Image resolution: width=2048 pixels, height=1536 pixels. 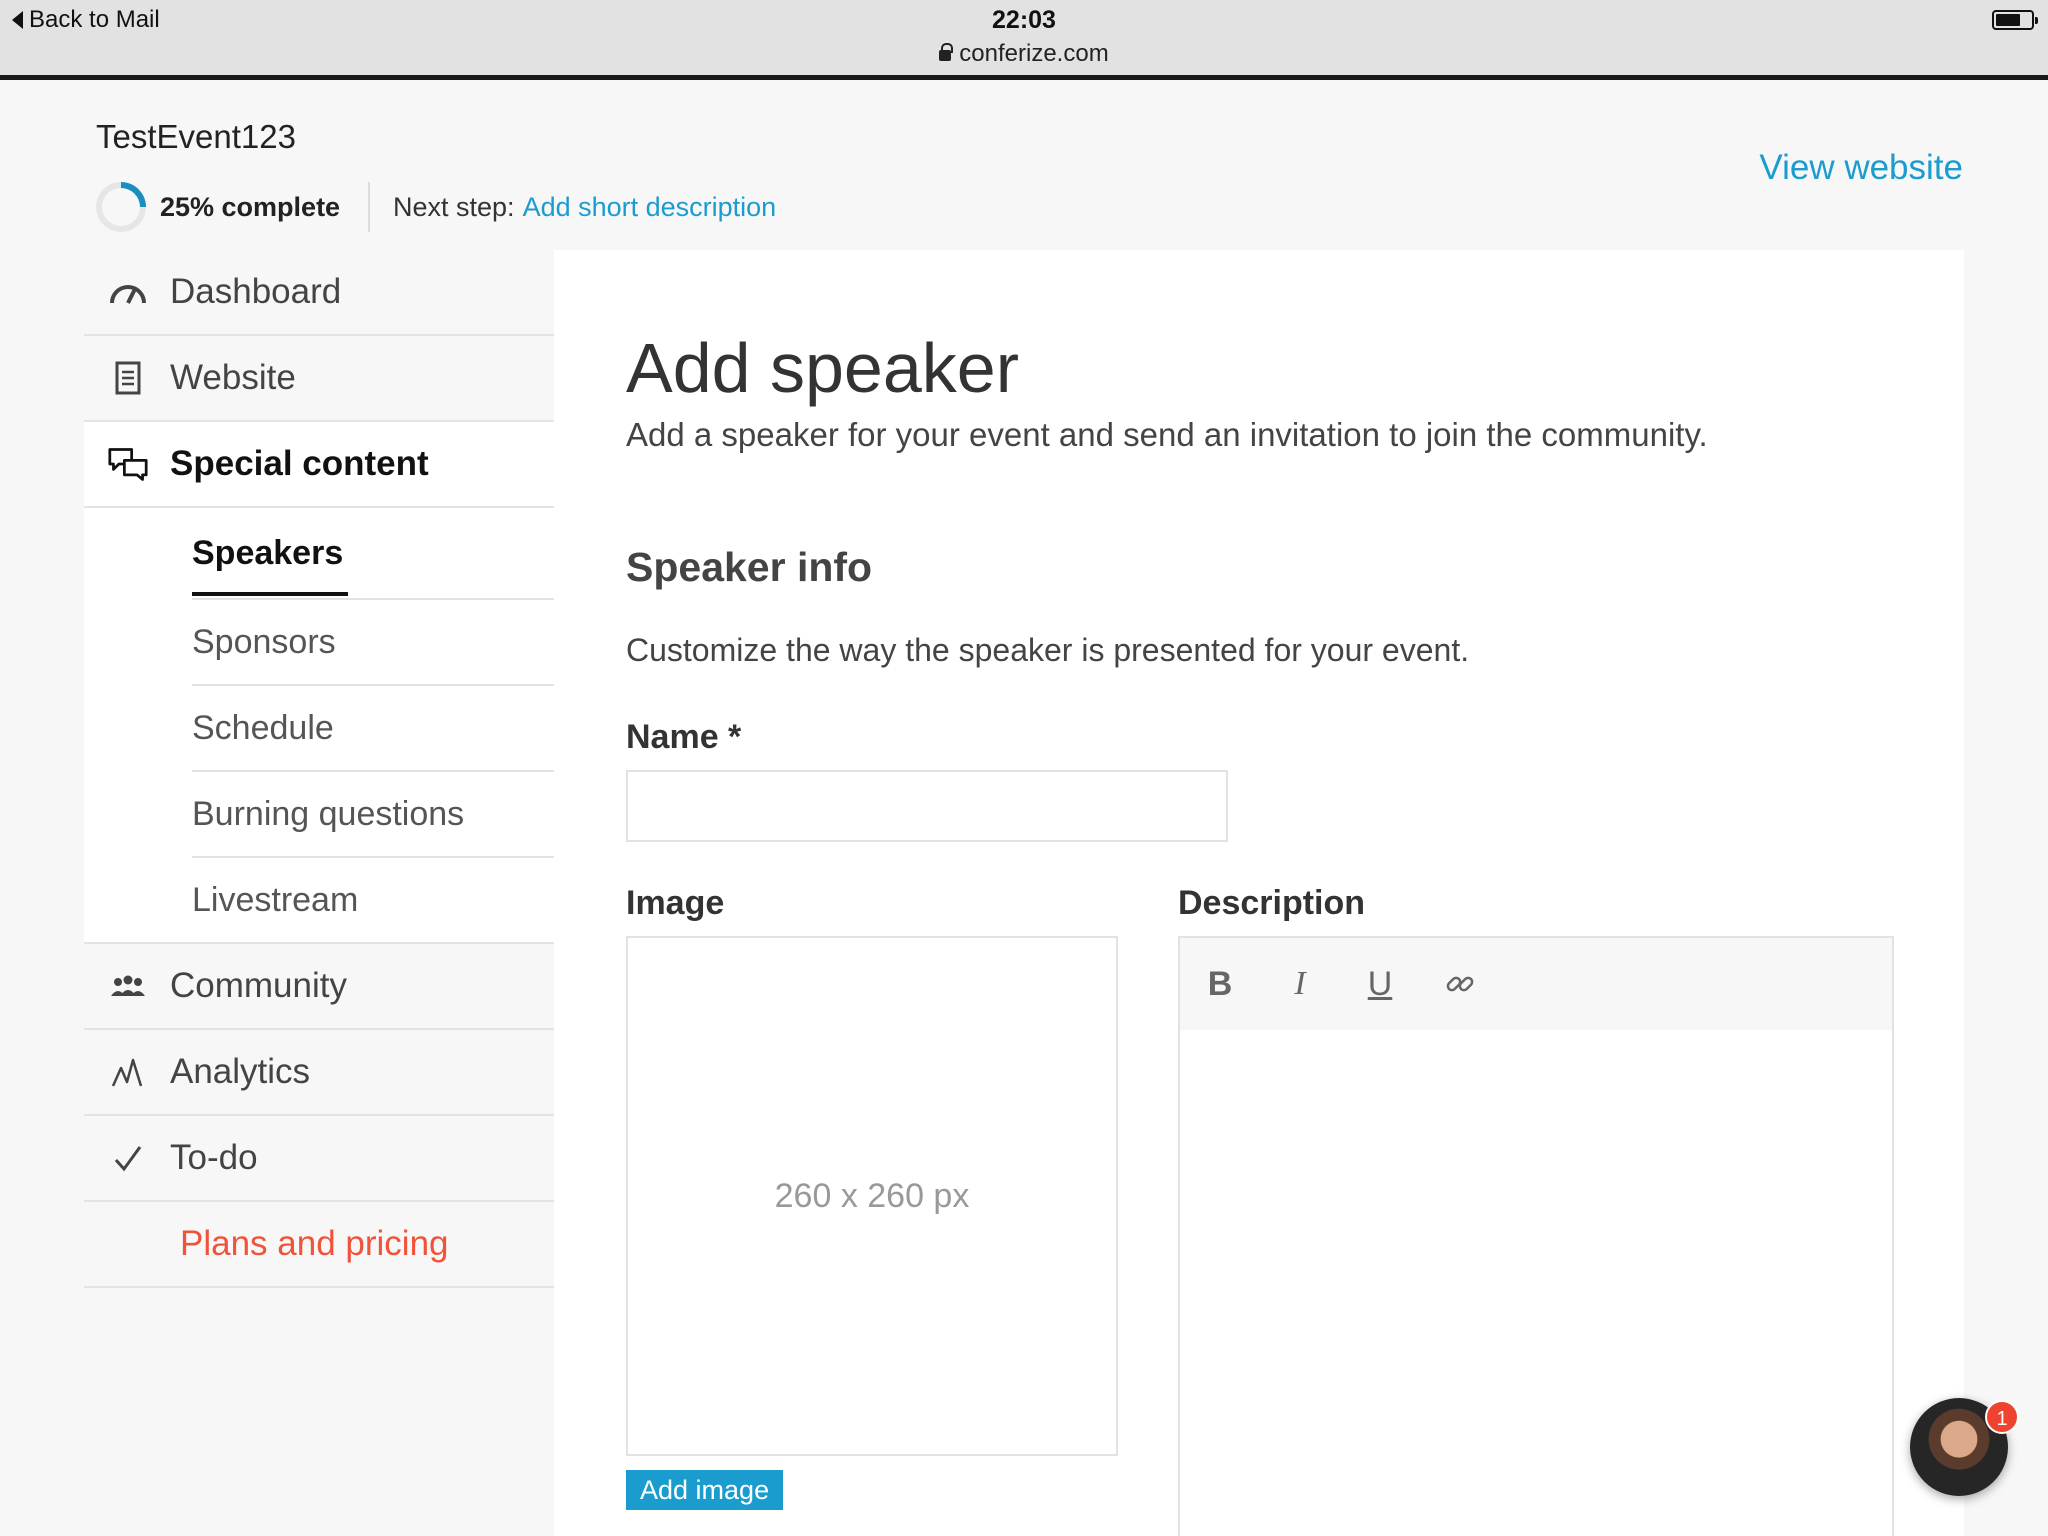 I want to click on address-bar: conferize.com, so click(x=1024, y=54).